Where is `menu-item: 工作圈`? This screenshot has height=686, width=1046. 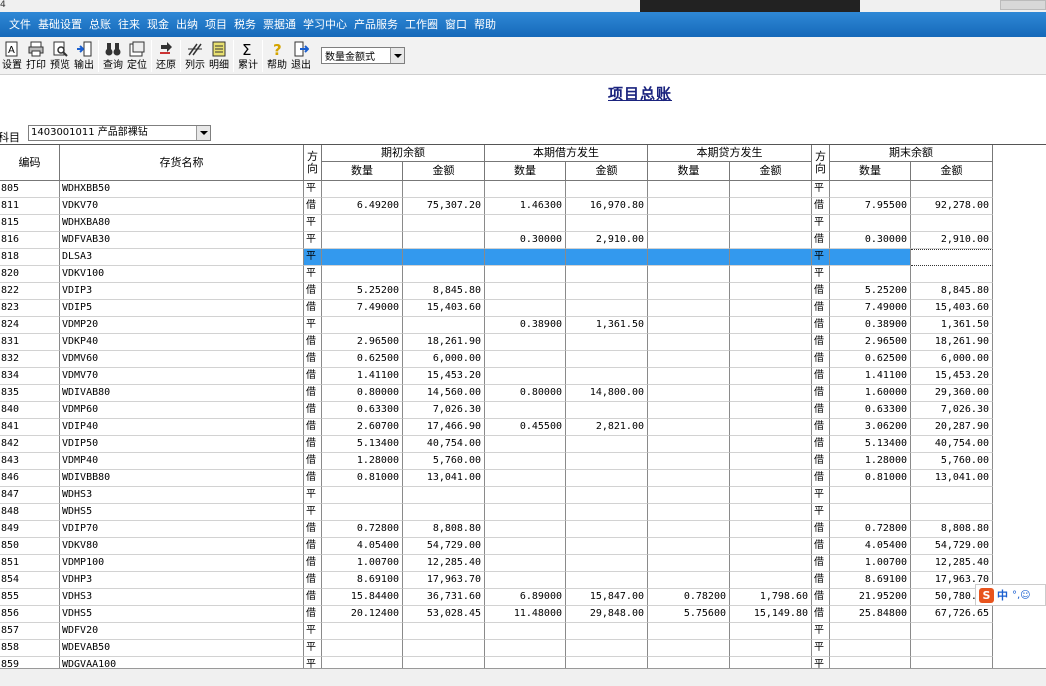 menu-item: 工作圈 is located at coordinates (421, 25).